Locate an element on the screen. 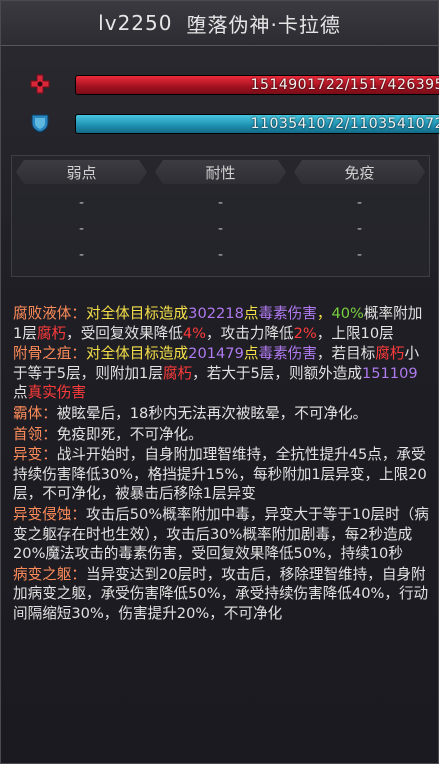 The image size is (439, 764). shield-icon is located at coordinates (40, 123).